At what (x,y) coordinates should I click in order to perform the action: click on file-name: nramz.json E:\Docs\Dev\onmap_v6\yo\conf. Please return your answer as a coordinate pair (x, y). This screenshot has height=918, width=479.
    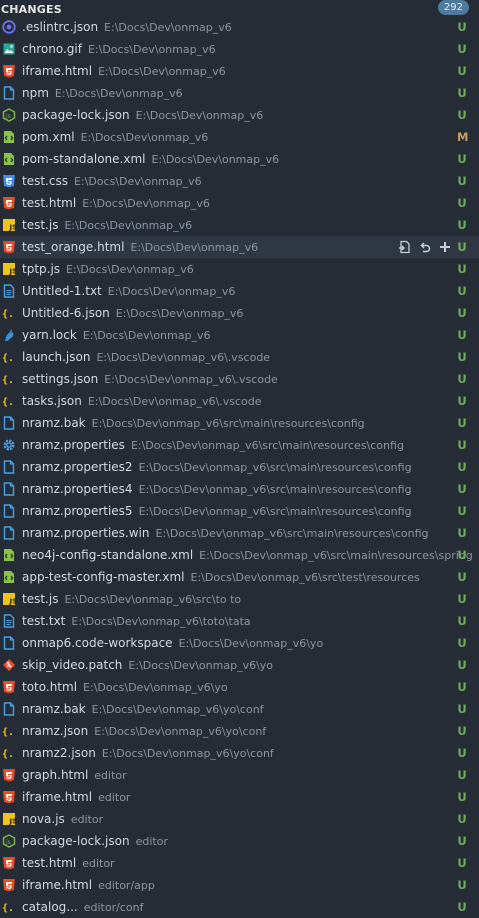
    Looking at the image, I should click on (144, 731).